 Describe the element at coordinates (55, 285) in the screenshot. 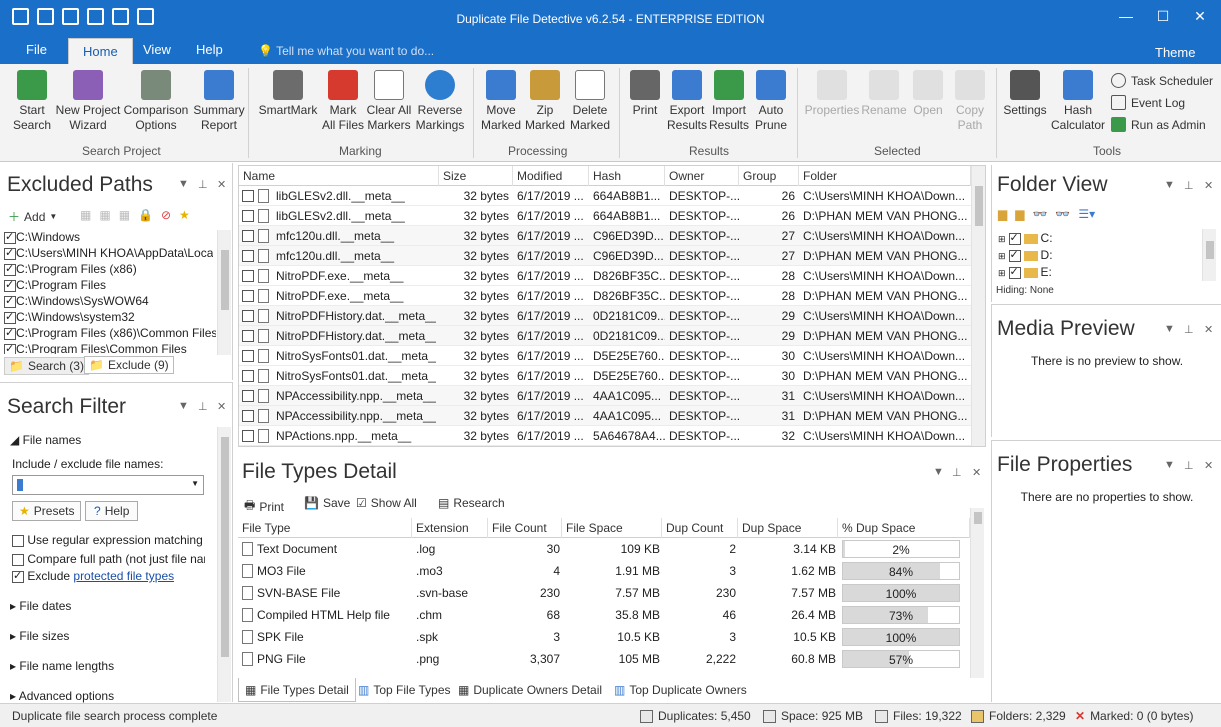

I see `excluded-path-item: C:\Program Files` at that location.